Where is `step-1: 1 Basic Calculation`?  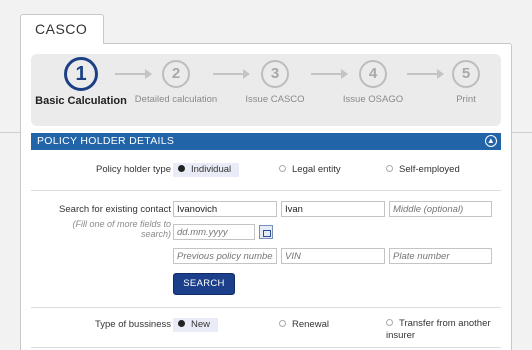 step-1: 1 Basic Calculation is located at coordinates (81, 82).